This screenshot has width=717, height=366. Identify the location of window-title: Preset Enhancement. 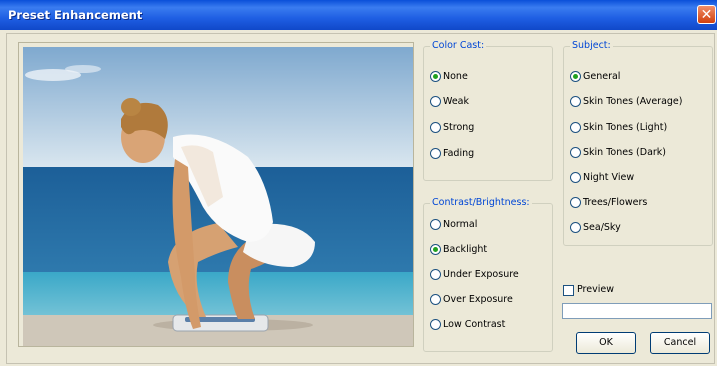
(75, 15).